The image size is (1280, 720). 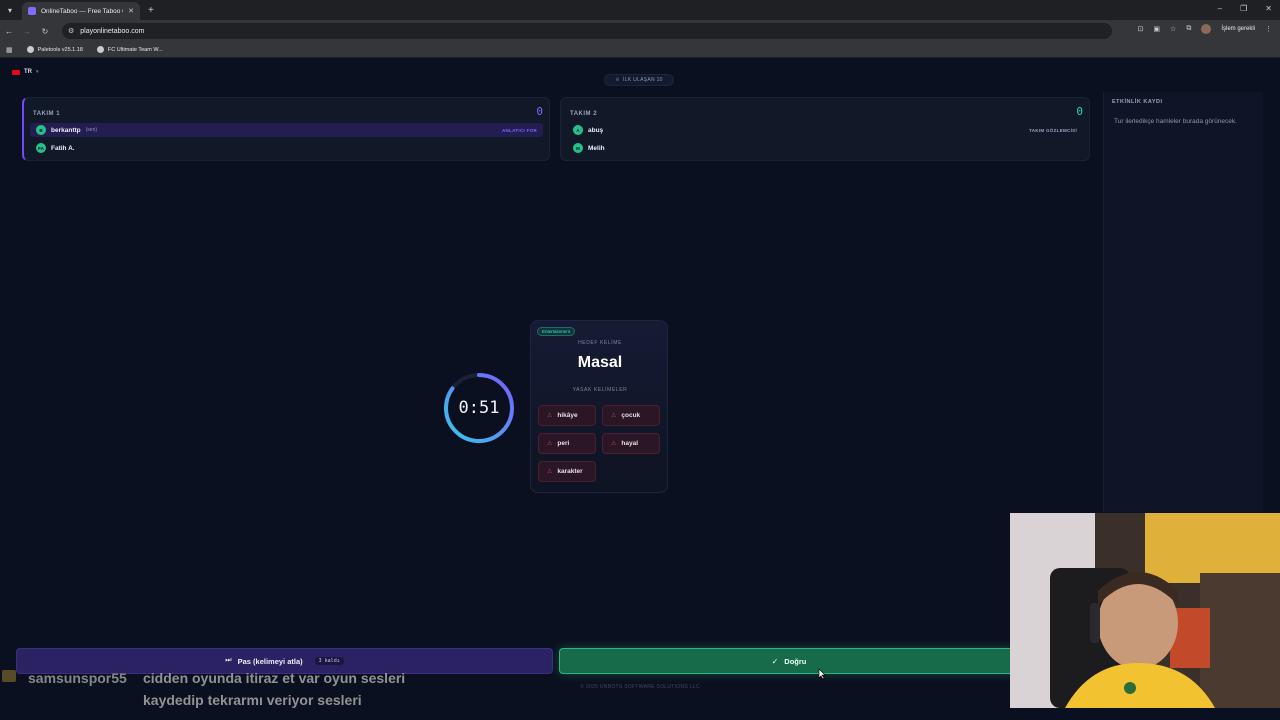 I want to click on new-tab-icon: +, so click(x=151, y=10).